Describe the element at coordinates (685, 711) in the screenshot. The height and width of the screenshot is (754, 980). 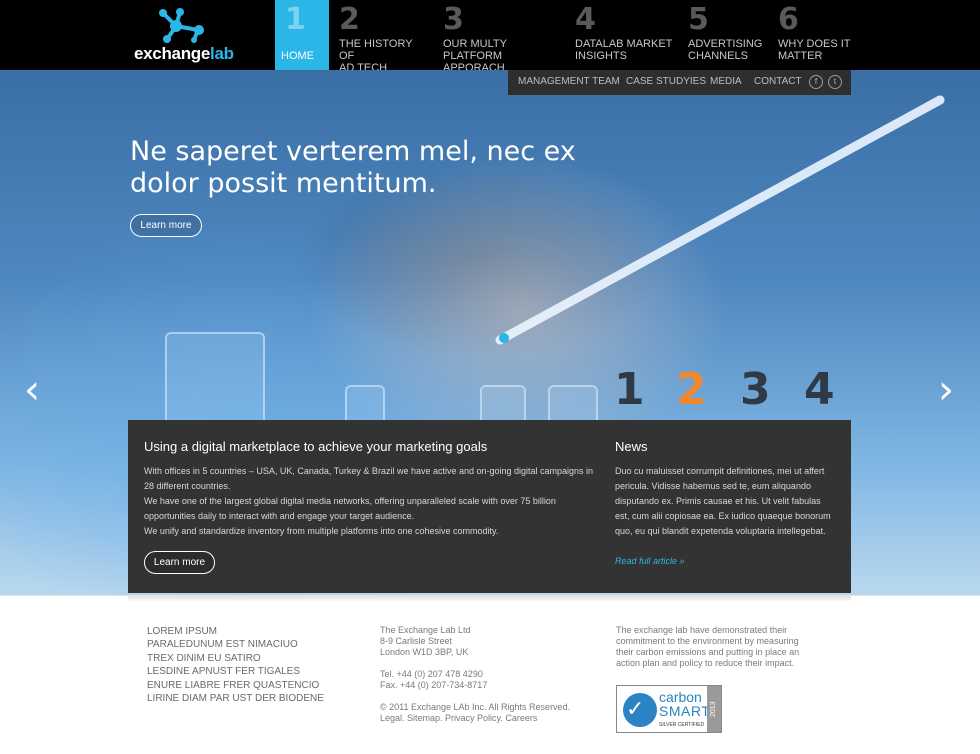
I see `badge-line2: SMART` at that location.